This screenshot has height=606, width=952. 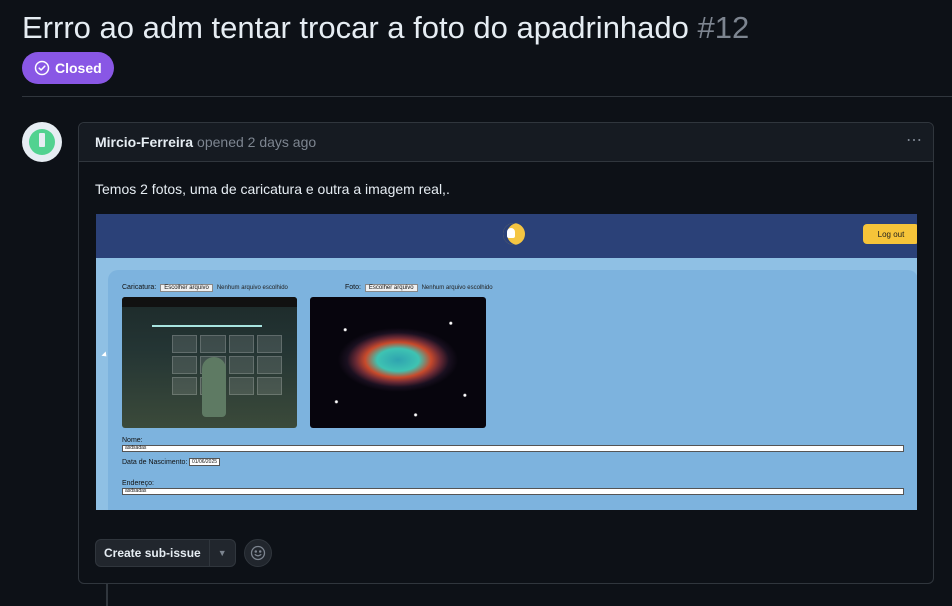 What do you see at coordinates (398, 362) in the screenshot?
I see `foto-image` at bounding box center [398, 362].